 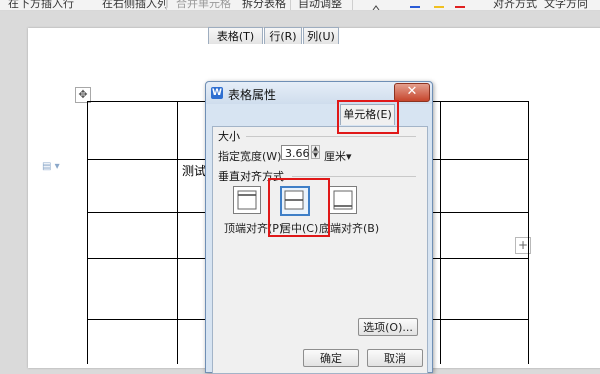 What do you see at coordinates (315, 155) in the screenshot?
I see `spin-down-icon: ▼` at bounding box center [315, 155].